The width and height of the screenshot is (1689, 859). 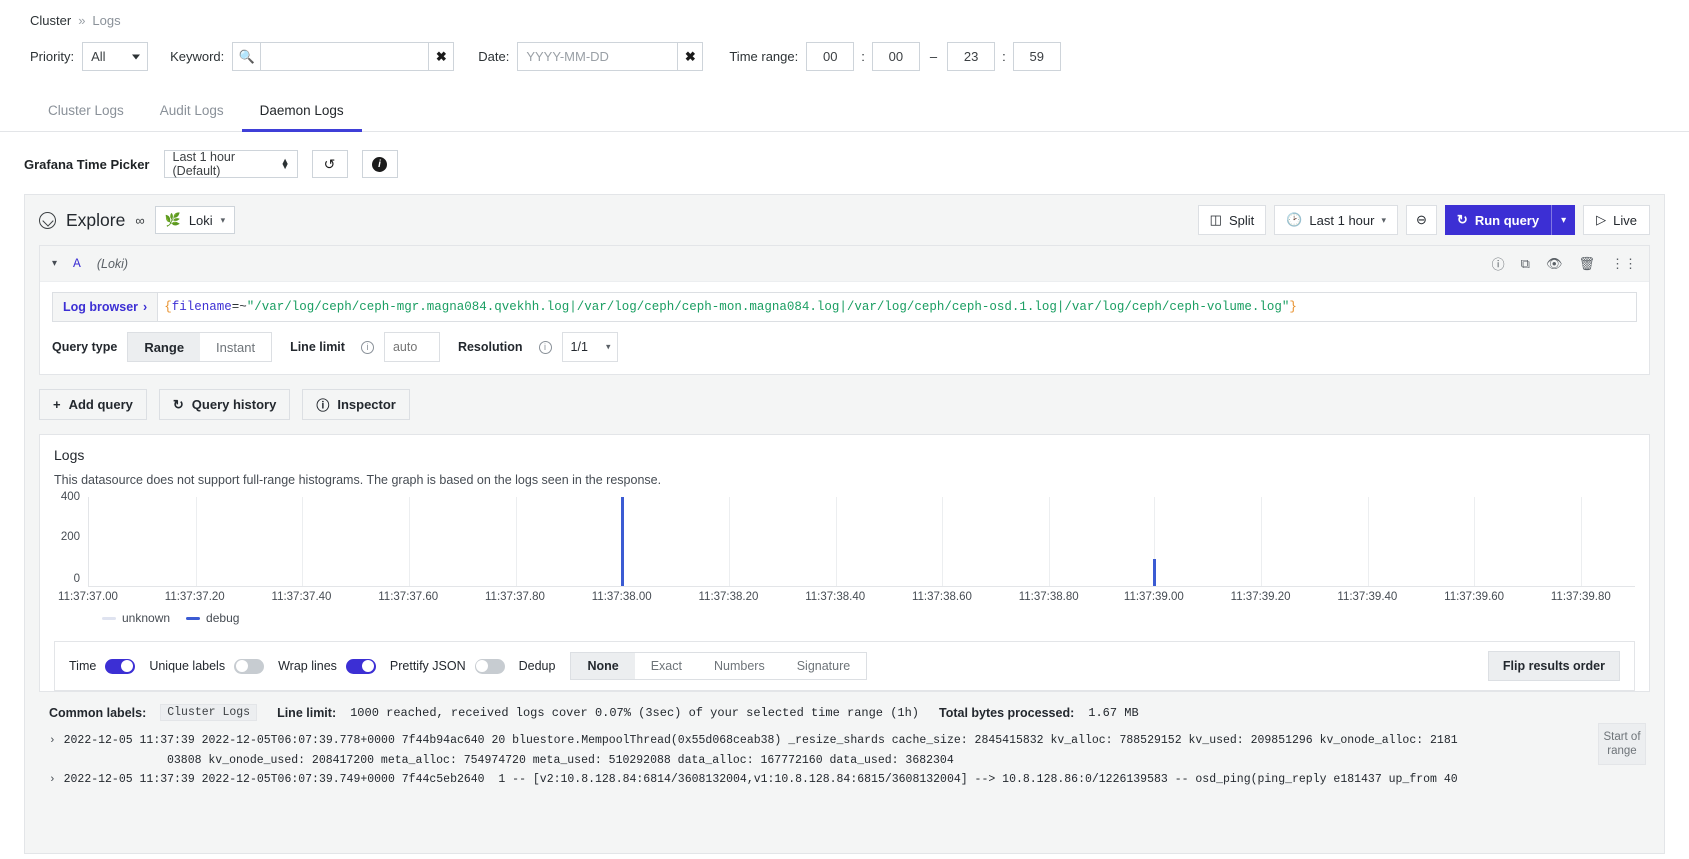 I want to click on query-history-button: ↻ Query history, so click(x=224, y=404).